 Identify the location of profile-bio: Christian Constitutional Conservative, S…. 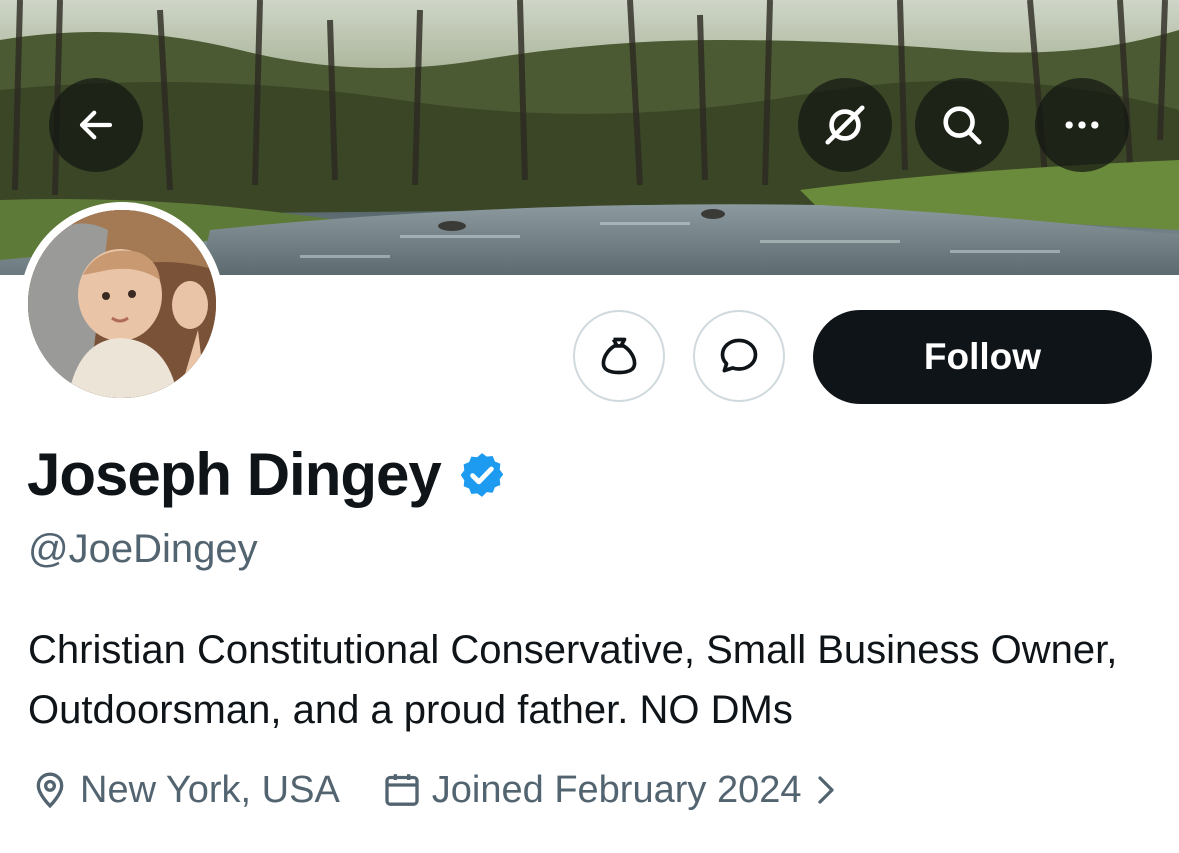
(573, 680).